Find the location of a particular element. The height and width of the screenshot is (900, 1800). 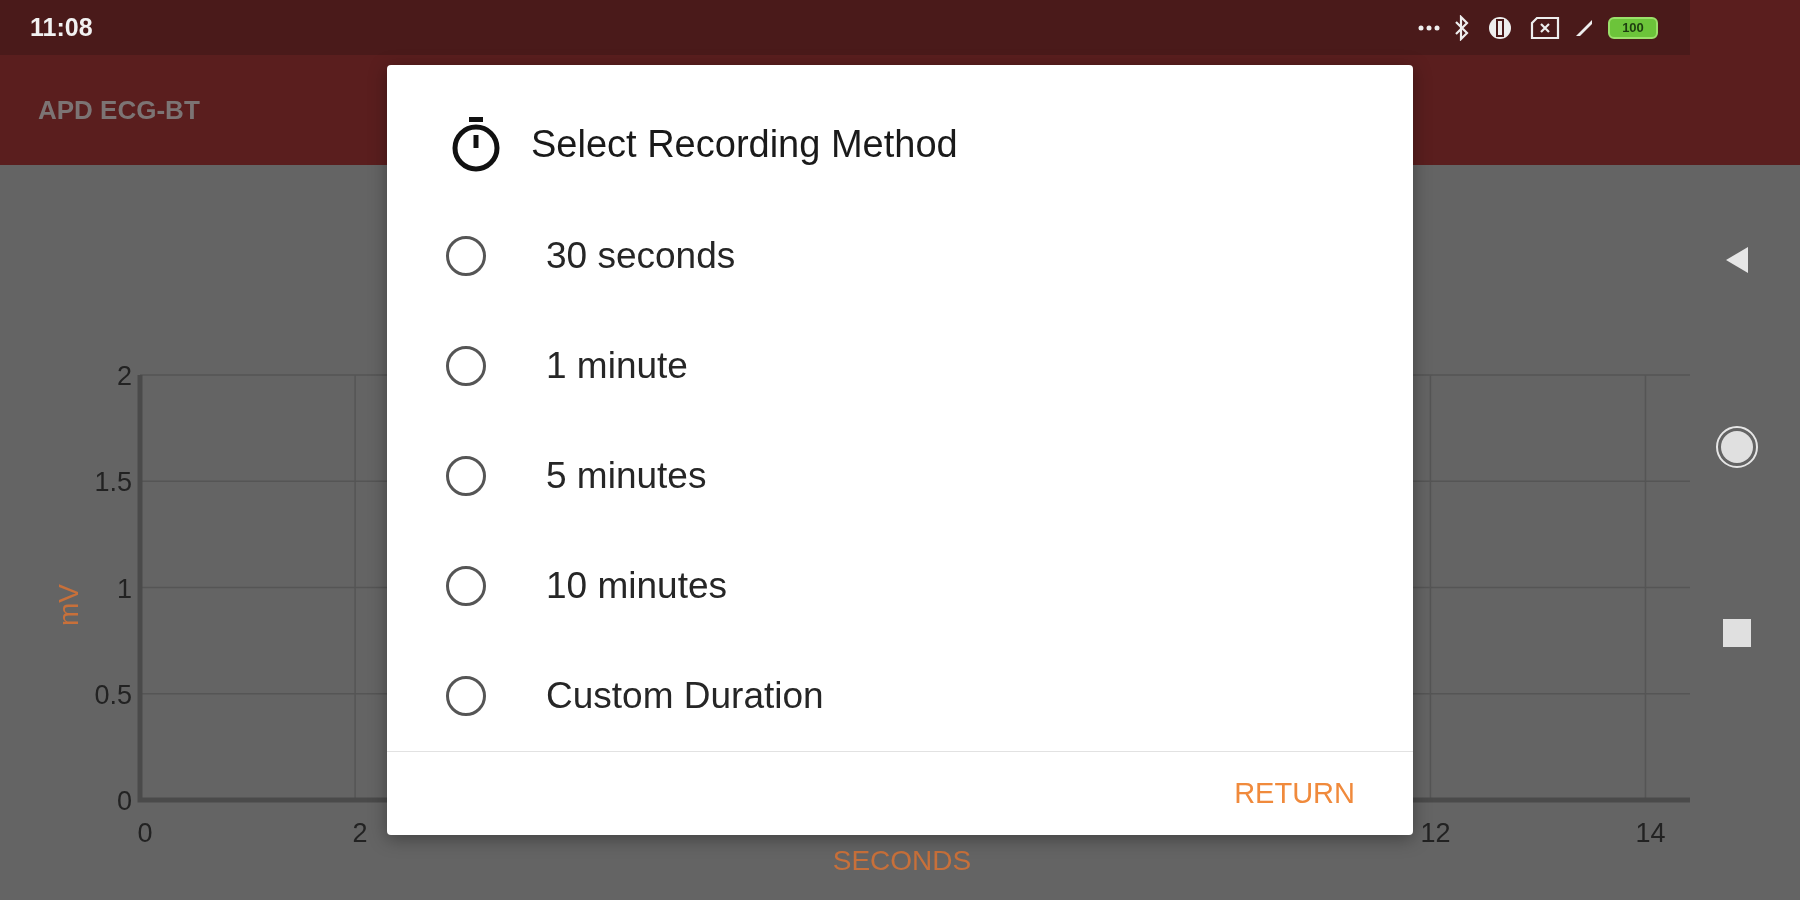

y-tick-label: 2 is located at coordinates (124, 376).